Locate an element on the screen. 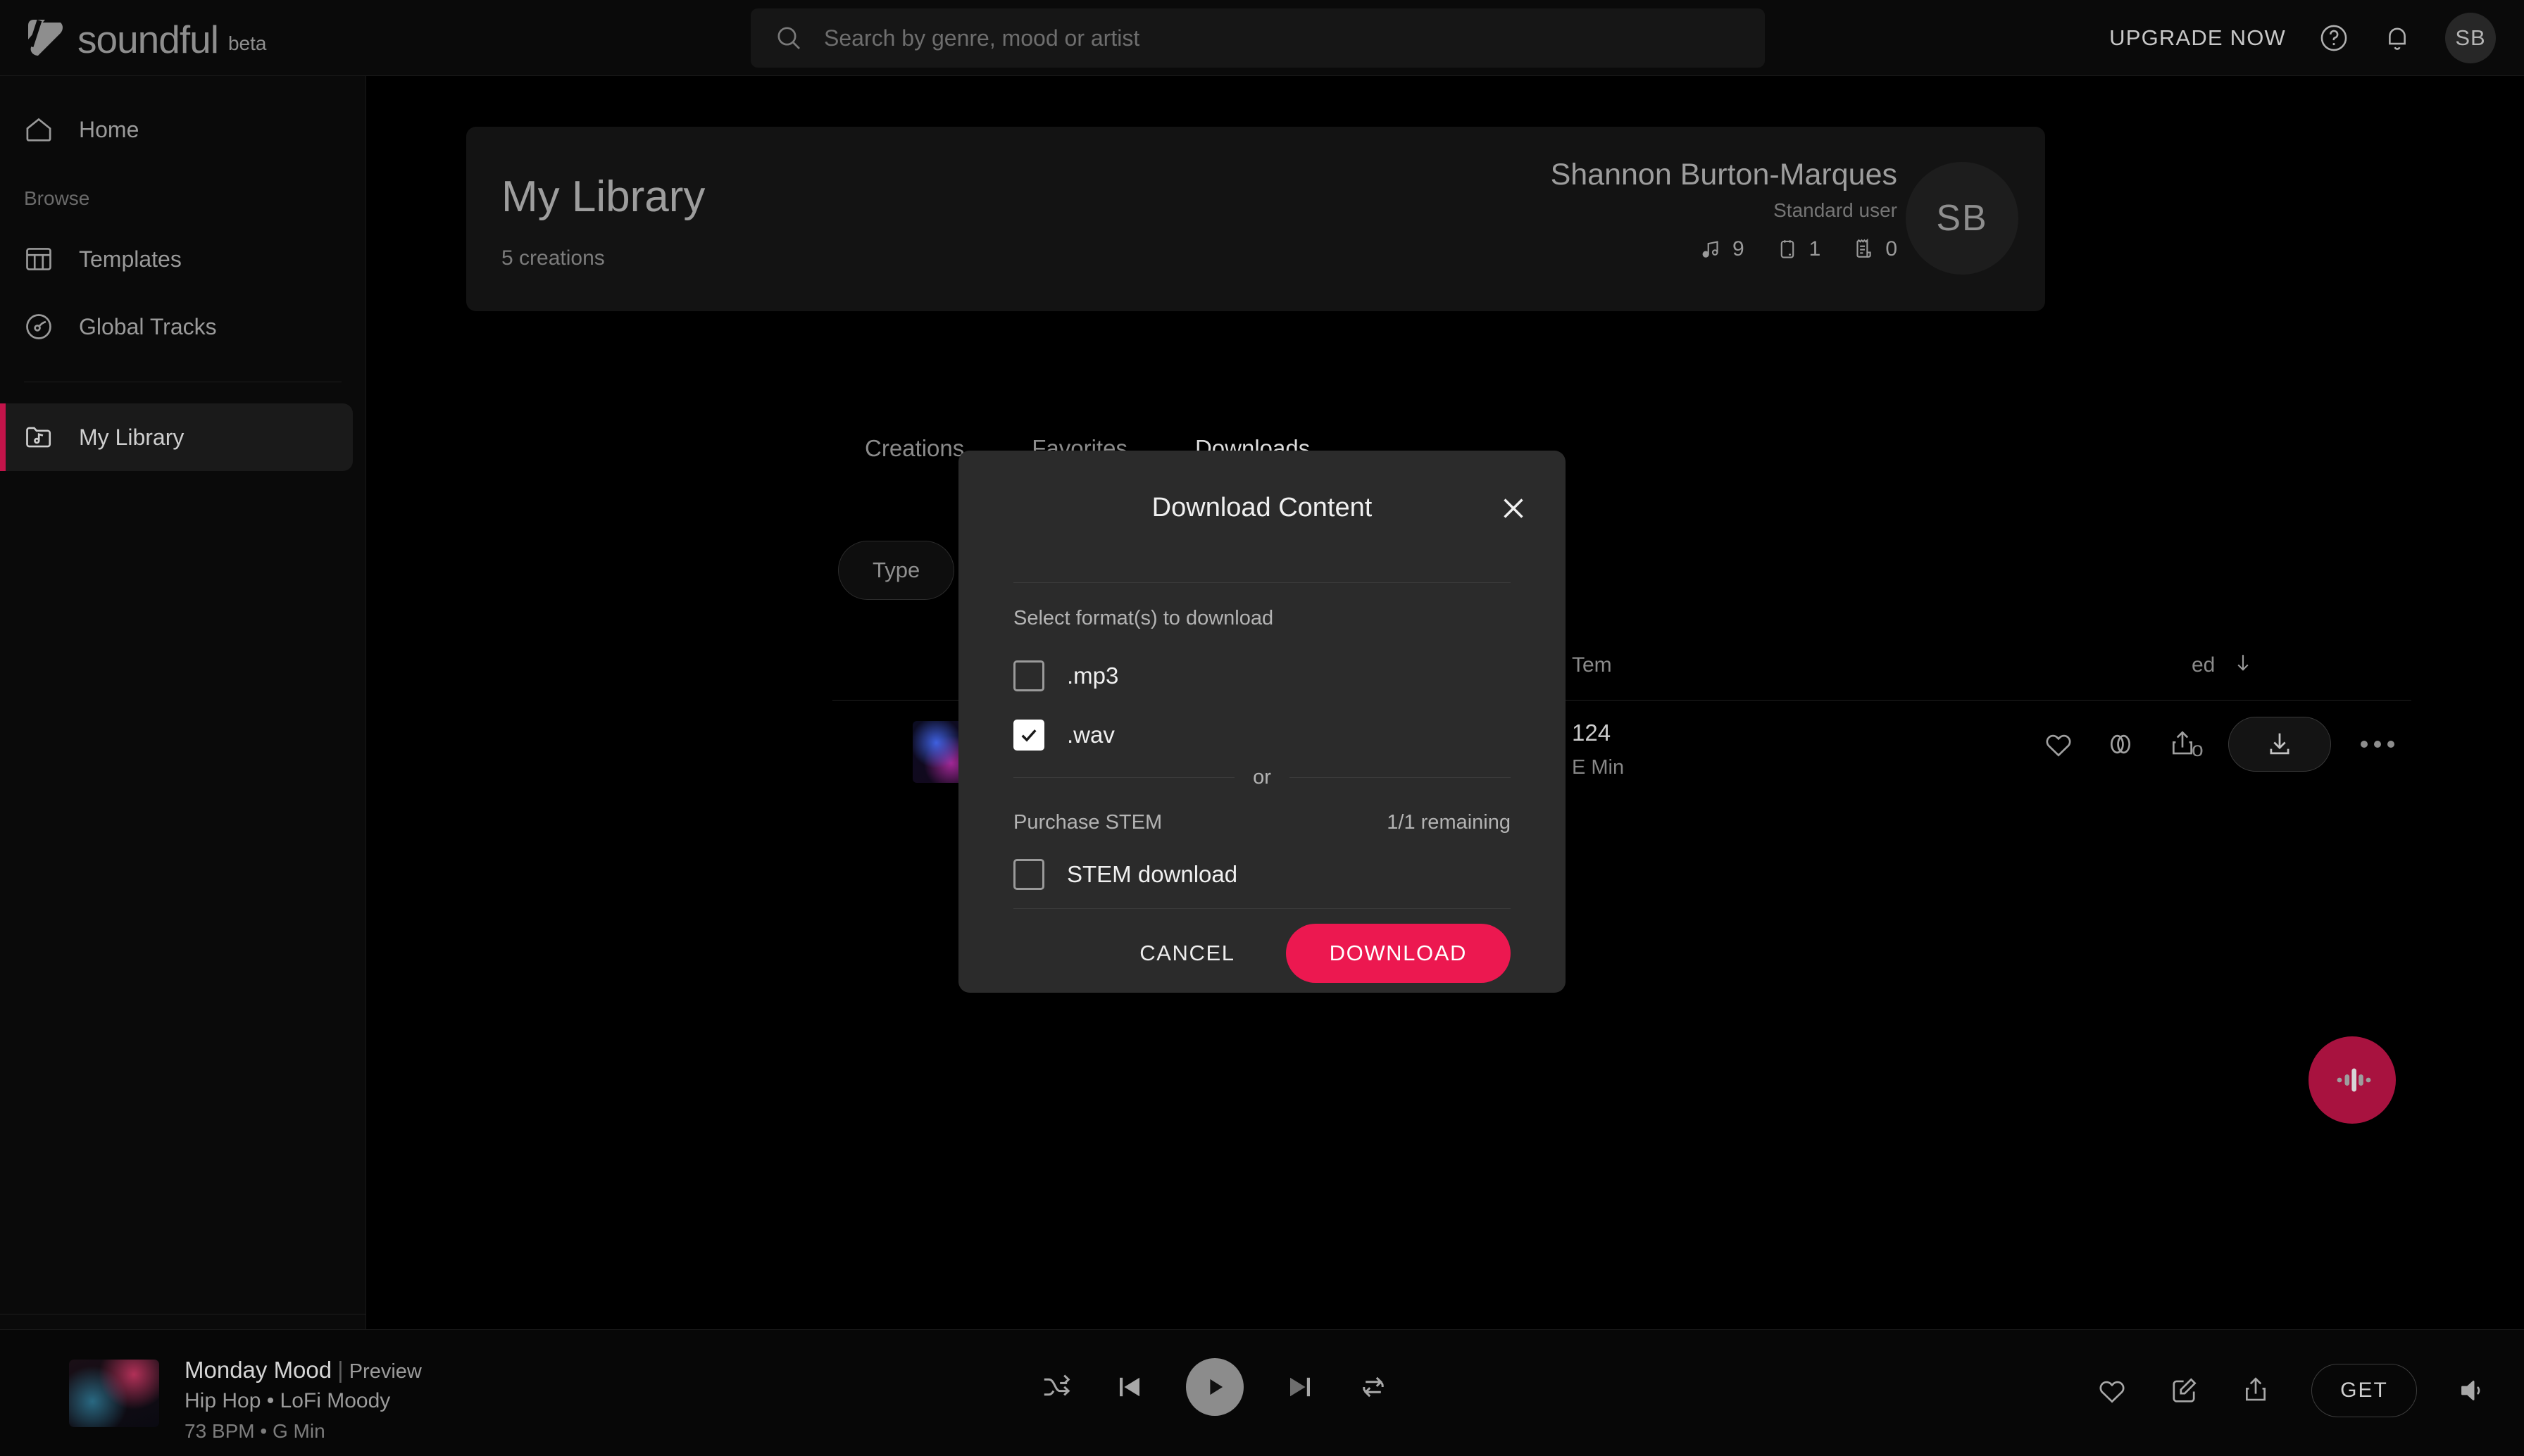 The height and width of the screenshot is (1456, 2524). page-title: My Library is located at coordinates (603, 196).